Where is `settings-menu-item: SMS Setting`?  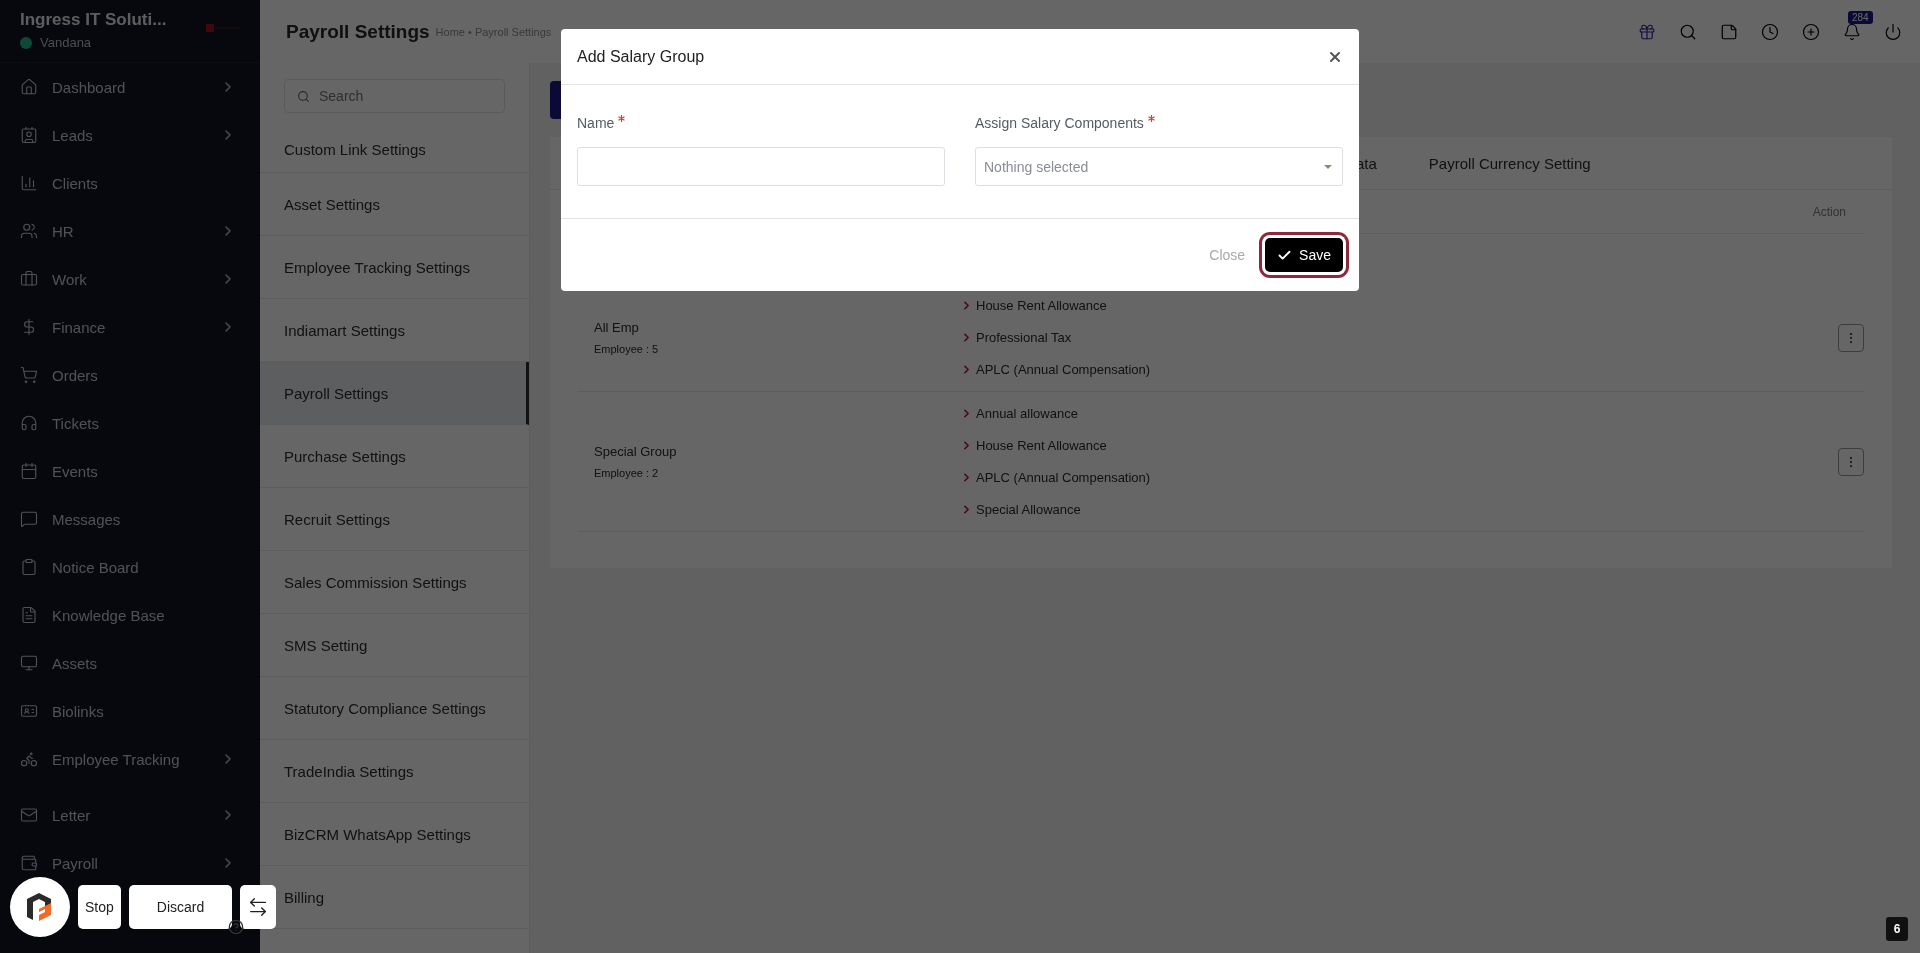
settings-menu-item: SMS Setting is located at coordinates (394, 645).